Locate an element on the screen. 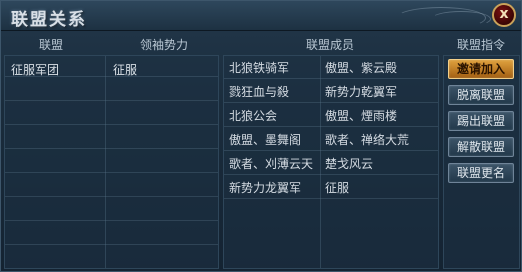 The width and height of the screenshot is (522, 272). member-item: 新势力乾翼军 is located at coordinates (361, 92).